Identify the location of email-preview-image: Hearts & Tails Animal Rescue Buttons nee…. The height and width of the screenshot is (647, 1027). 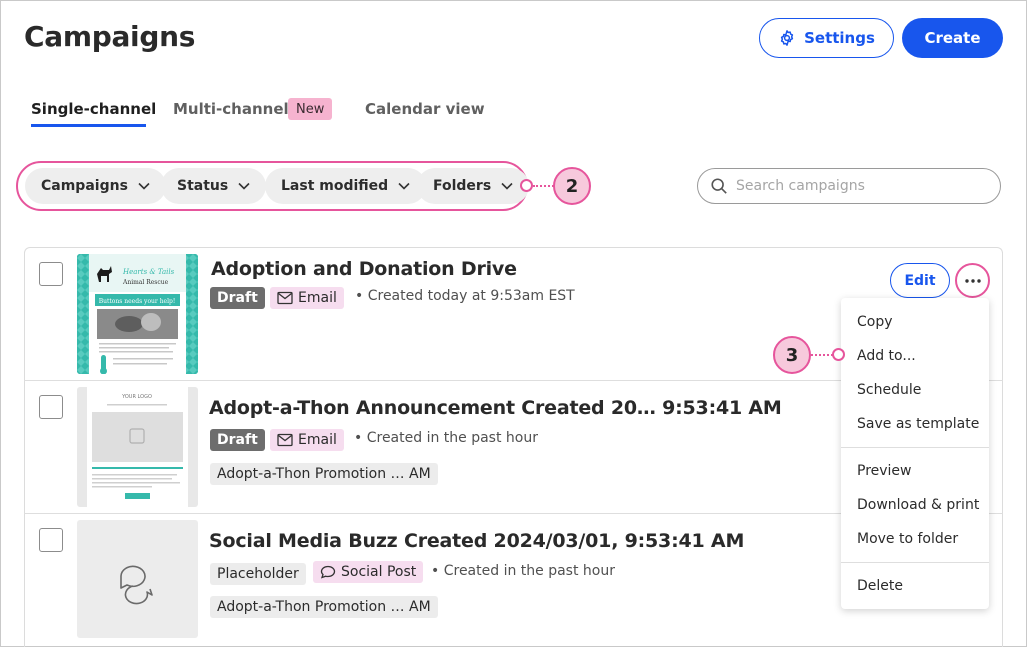
(137, 314).